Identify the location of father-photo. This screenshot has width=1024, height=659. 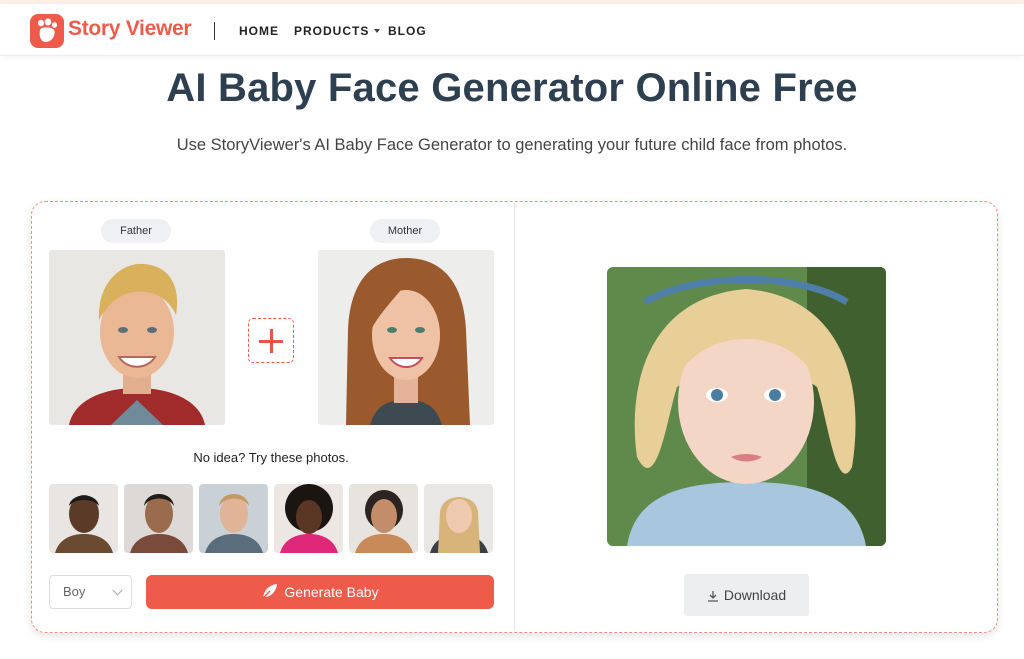
(137, 337).